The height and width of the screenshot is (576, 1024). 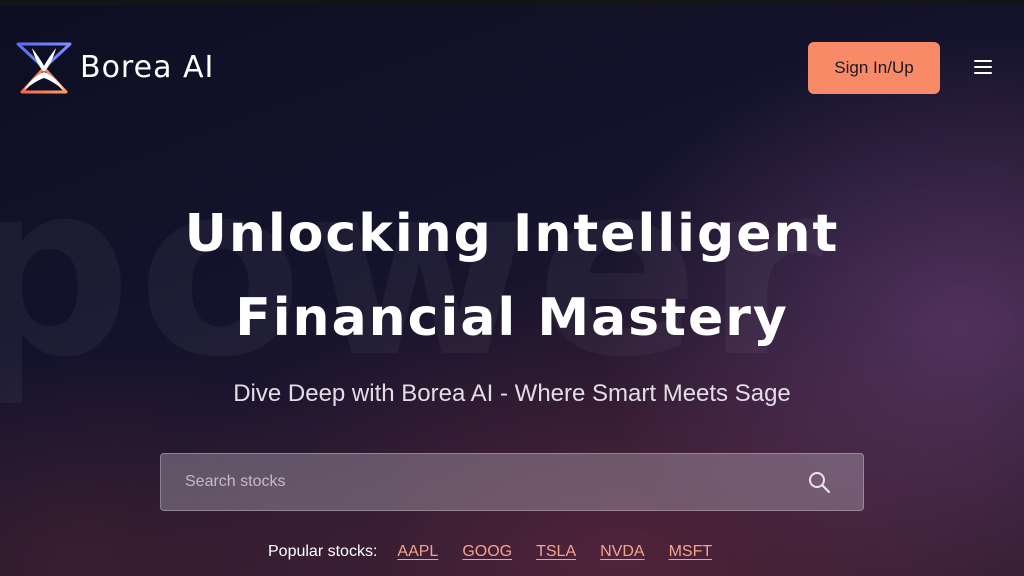 What do you see at coordinates (417, 552) in the screenshot?
I see `stock-link-aapl: AAPL` at bounding box center [417, 552].